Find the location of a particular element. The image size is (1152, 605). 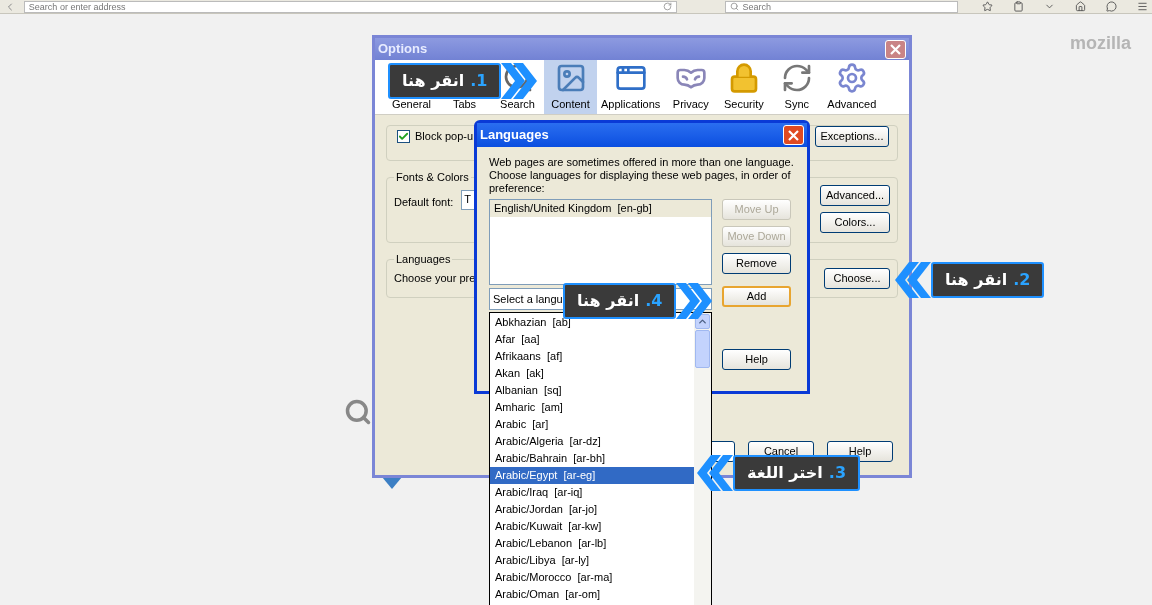

help-button: Help is located at coordinates (756, 359).